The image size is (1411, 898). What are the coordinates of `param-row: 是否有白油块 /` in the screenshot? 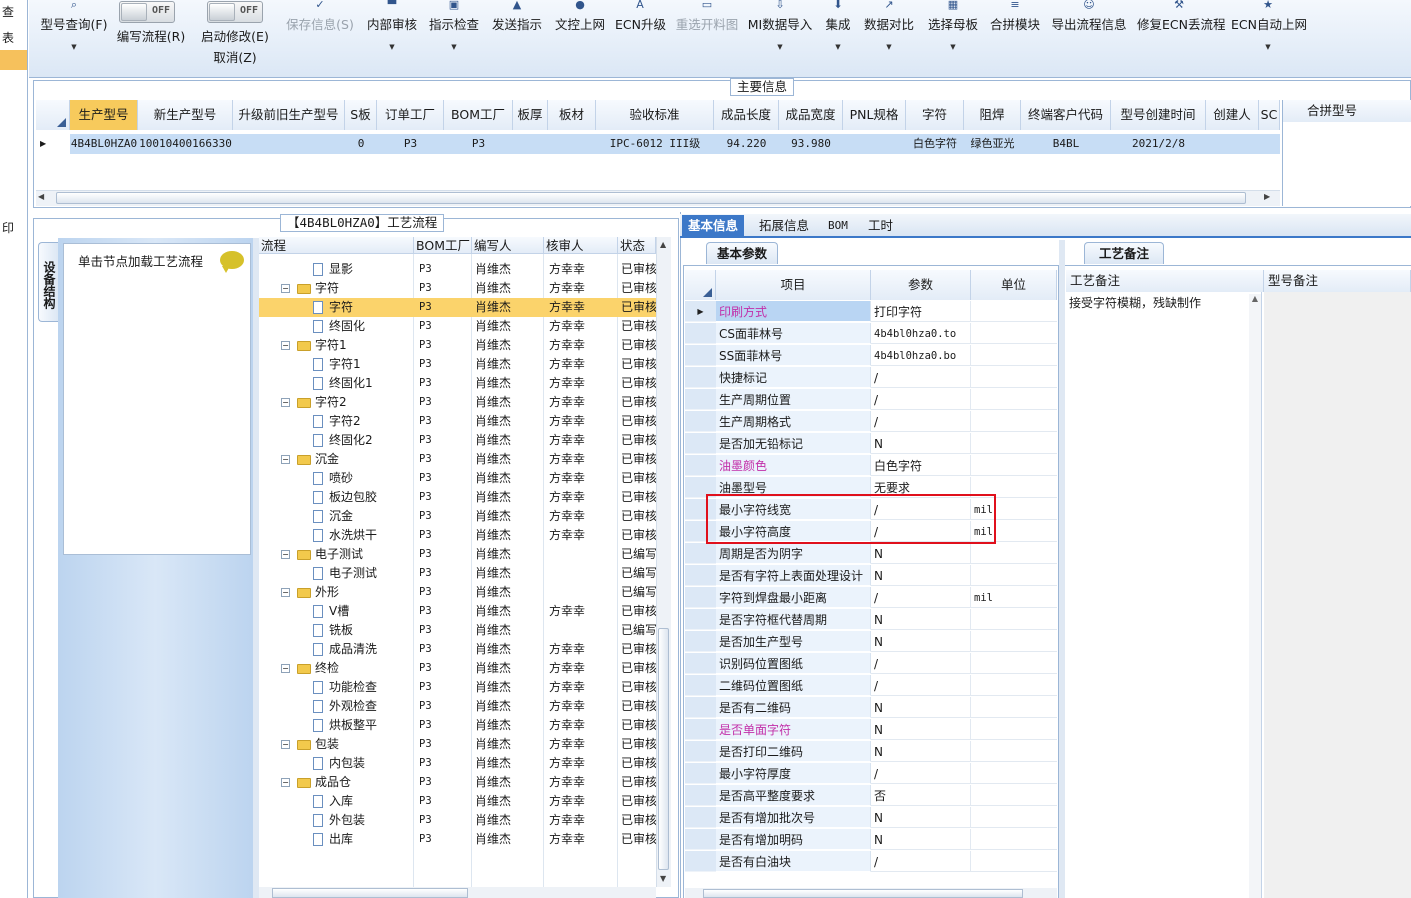 It's located at (871, 862).